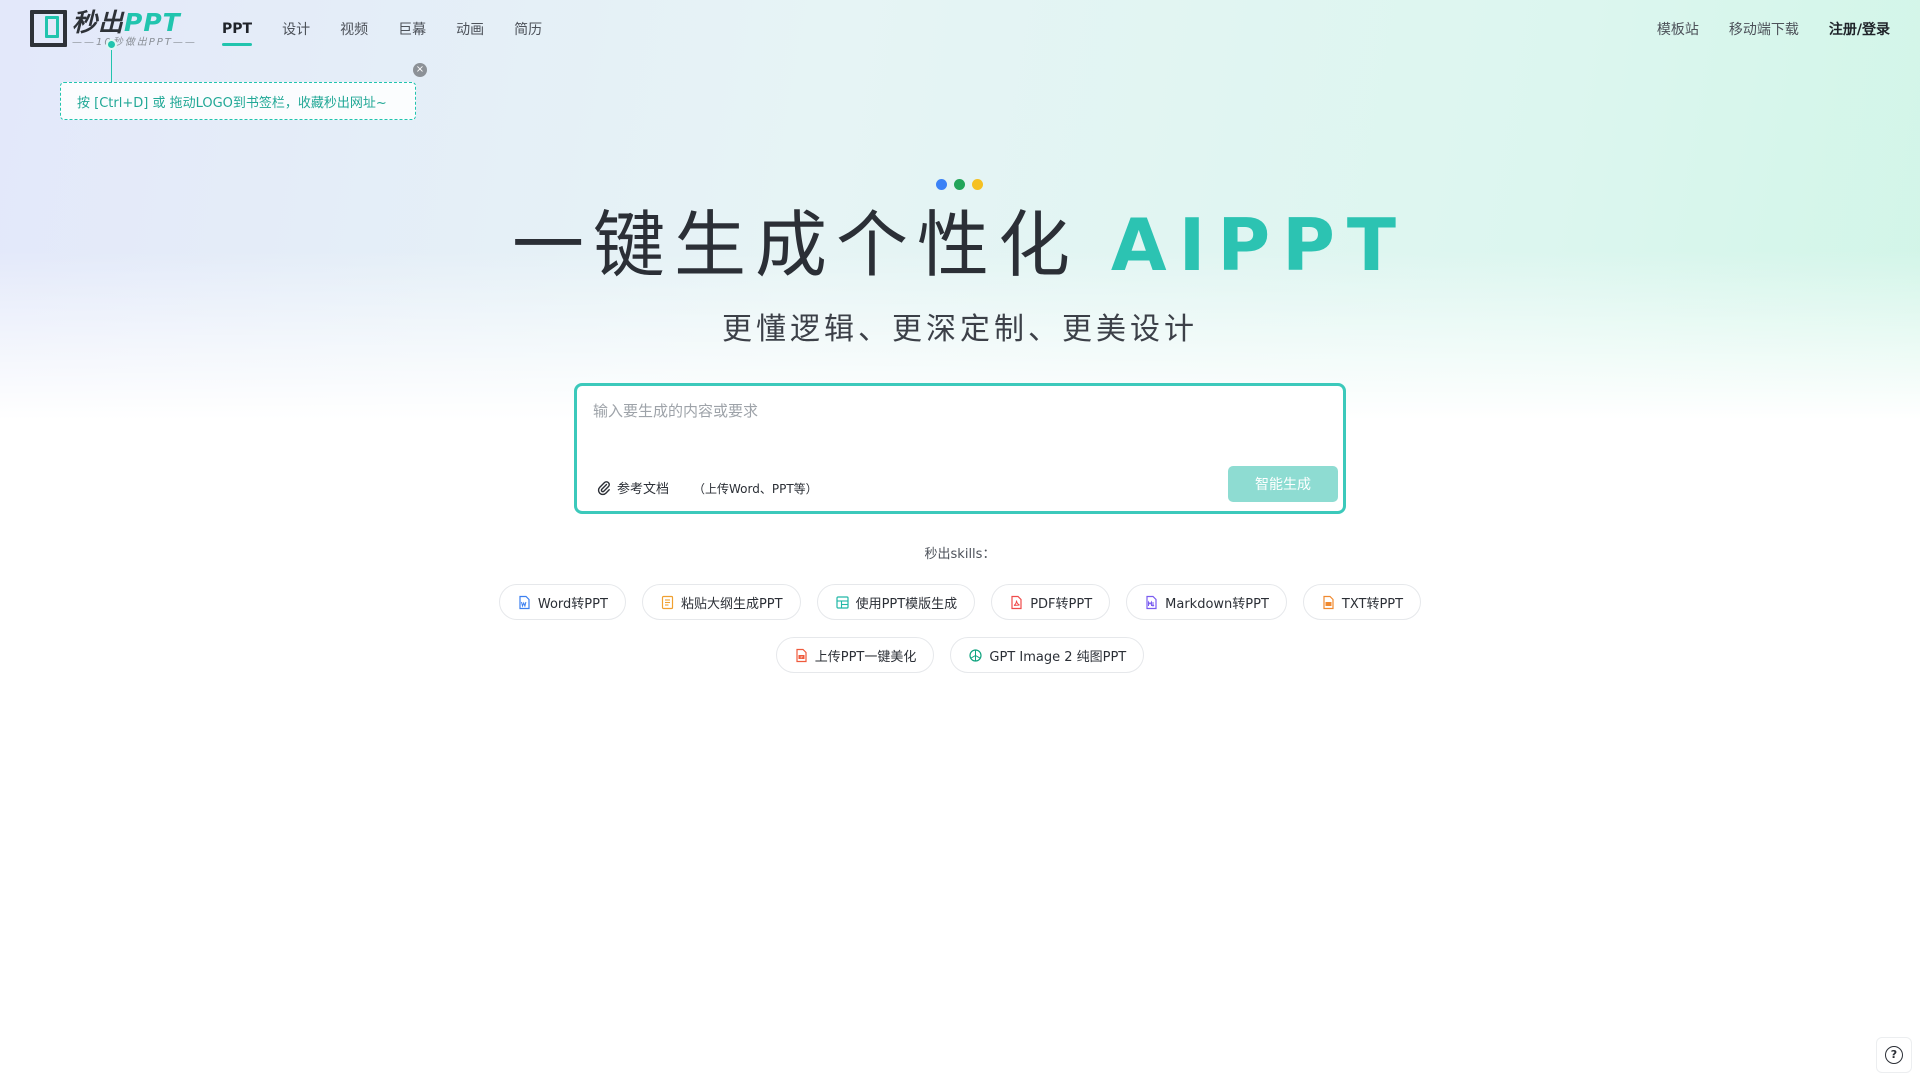 This screenshot has height=1080, width=1920. What do you see at coordinates (960, 448) in the screenshot?
I see `prompt-card: 参考文档 （上传Word、PPT等） 智能生成` at bounding box center [960, 448].